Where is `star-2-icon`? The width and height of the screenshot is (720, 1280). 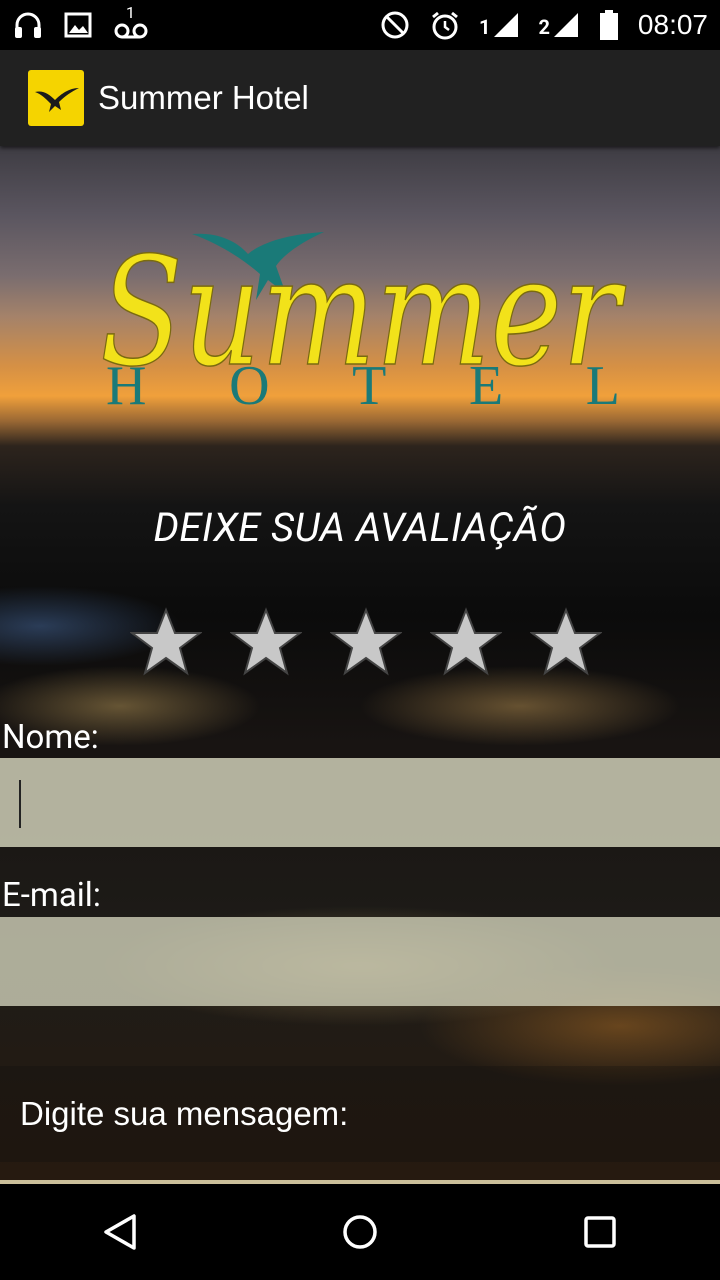 star-2-icon is located at coordinates (266, 642).